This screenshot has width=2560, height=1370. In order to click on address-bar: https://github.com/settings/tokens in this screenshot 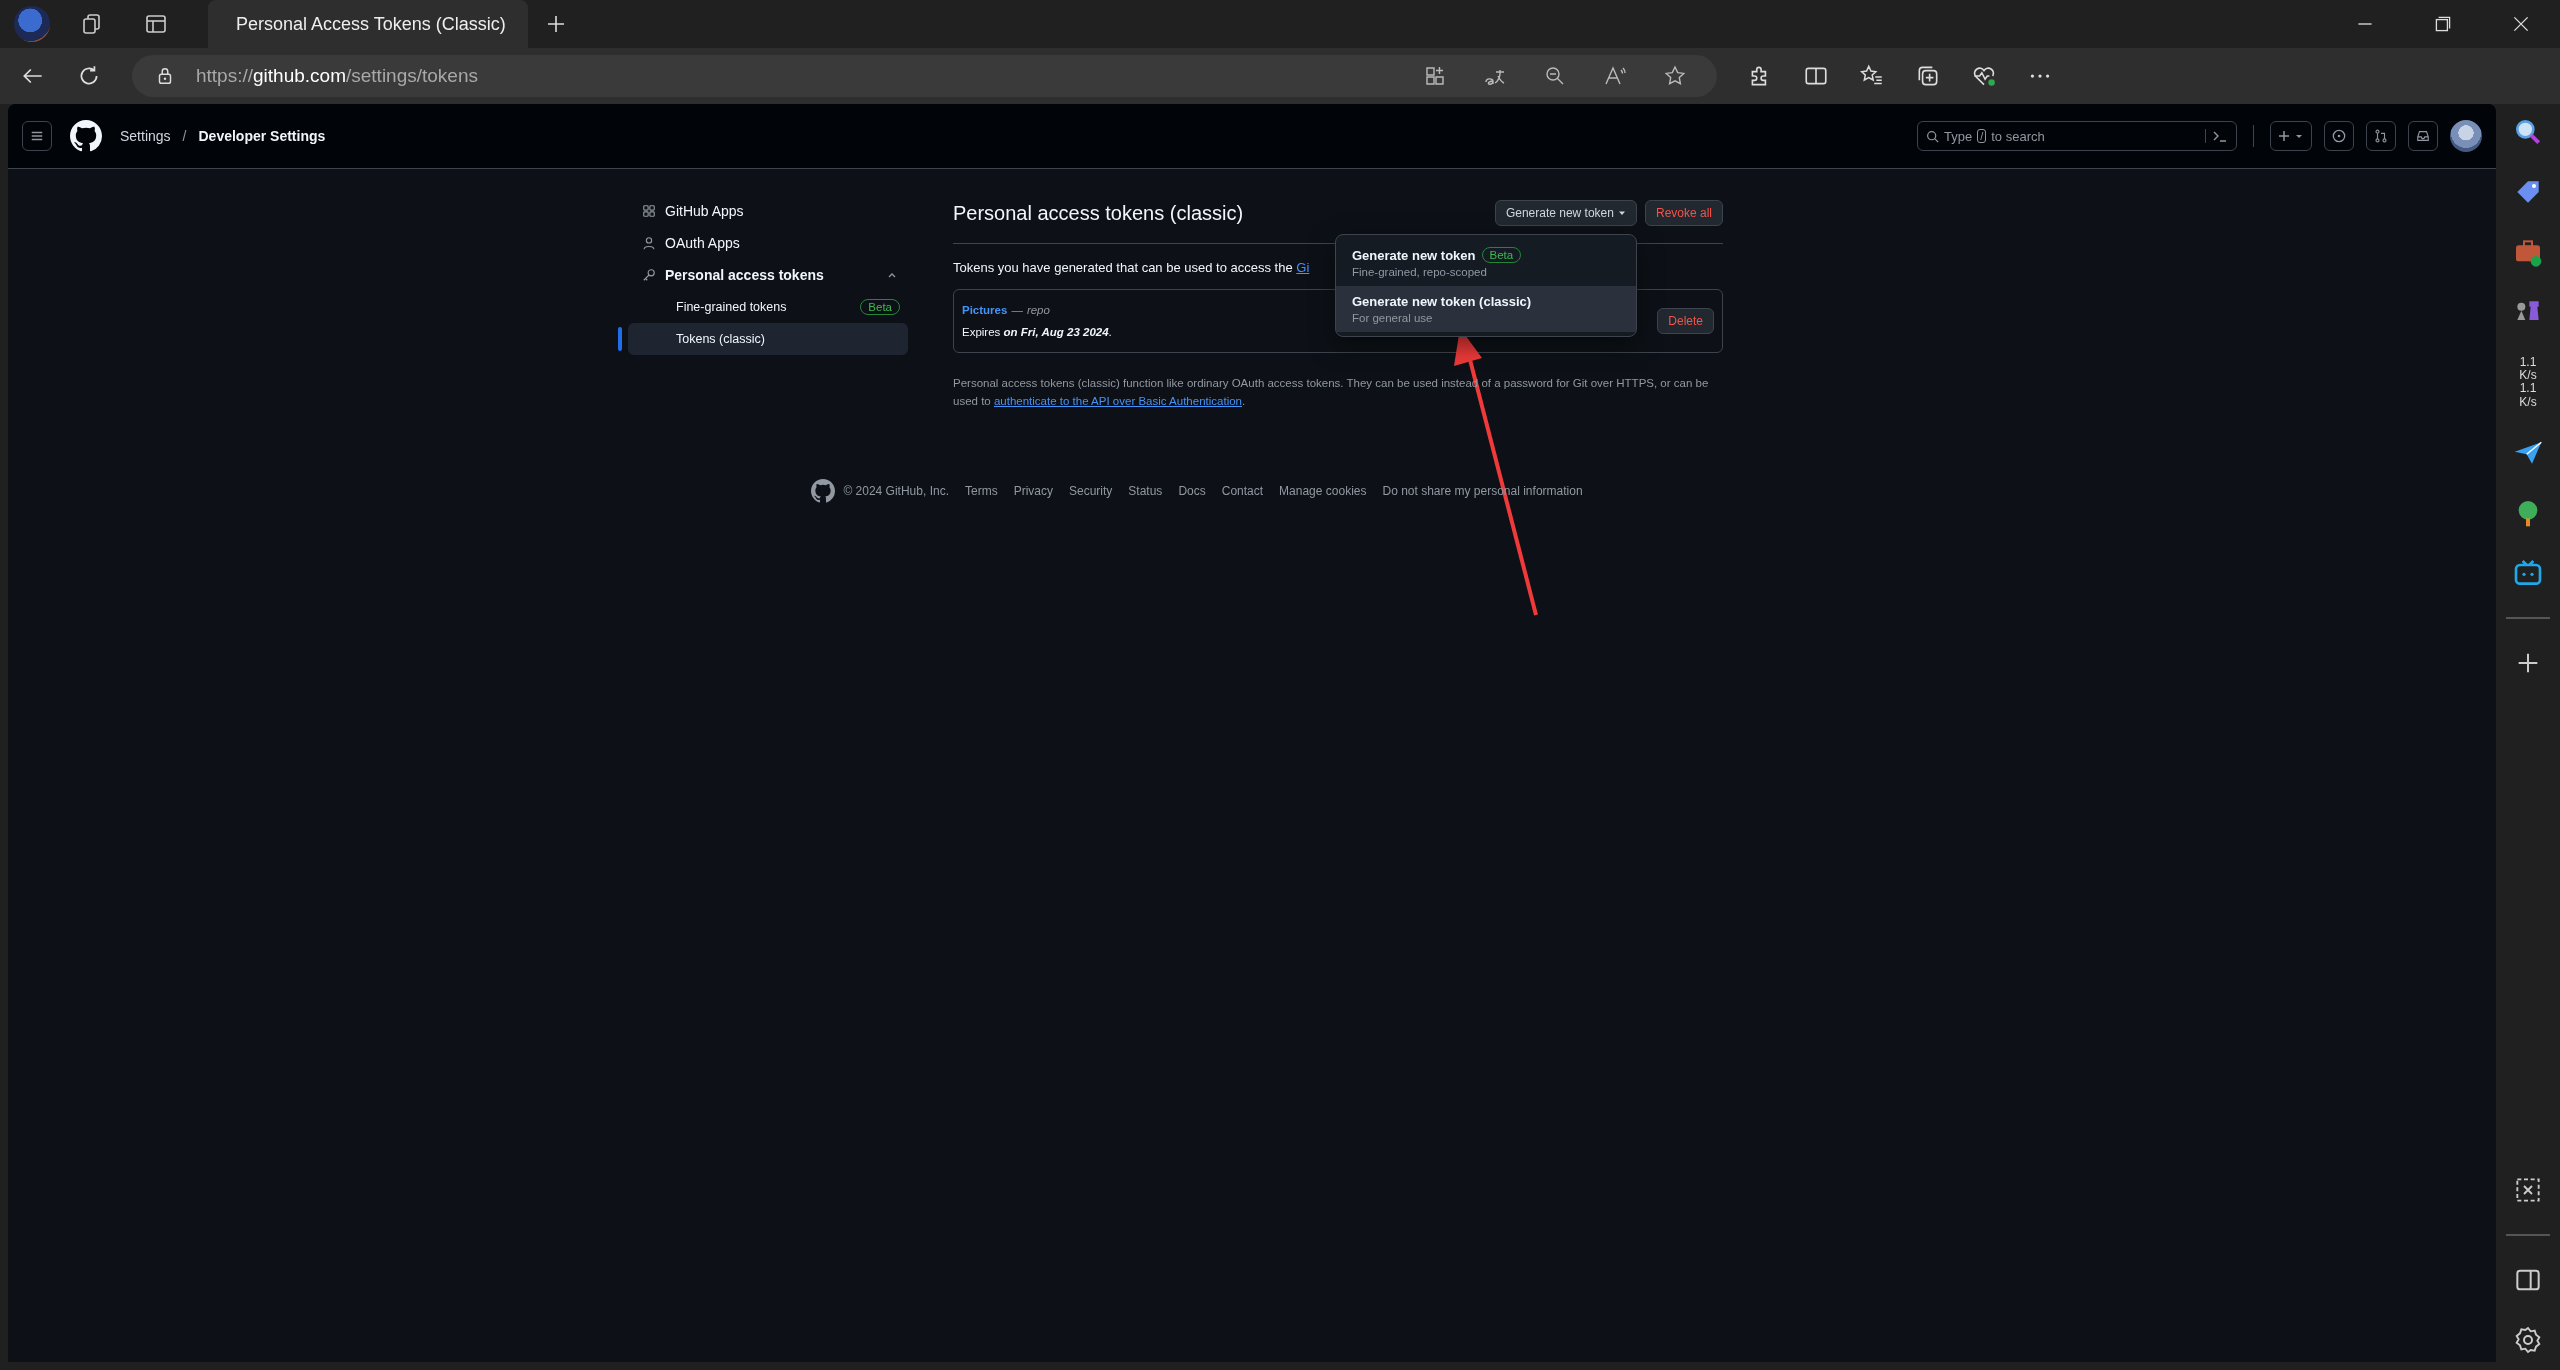, I will do `click(924, 76)`.